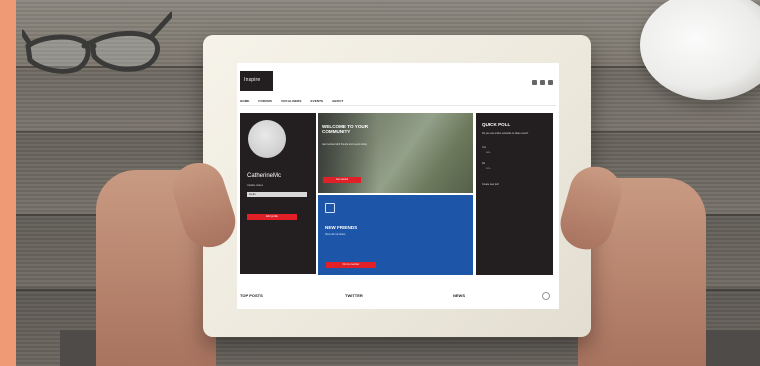  I want to click on poll-option-yes: Yes, so click(484, 147).